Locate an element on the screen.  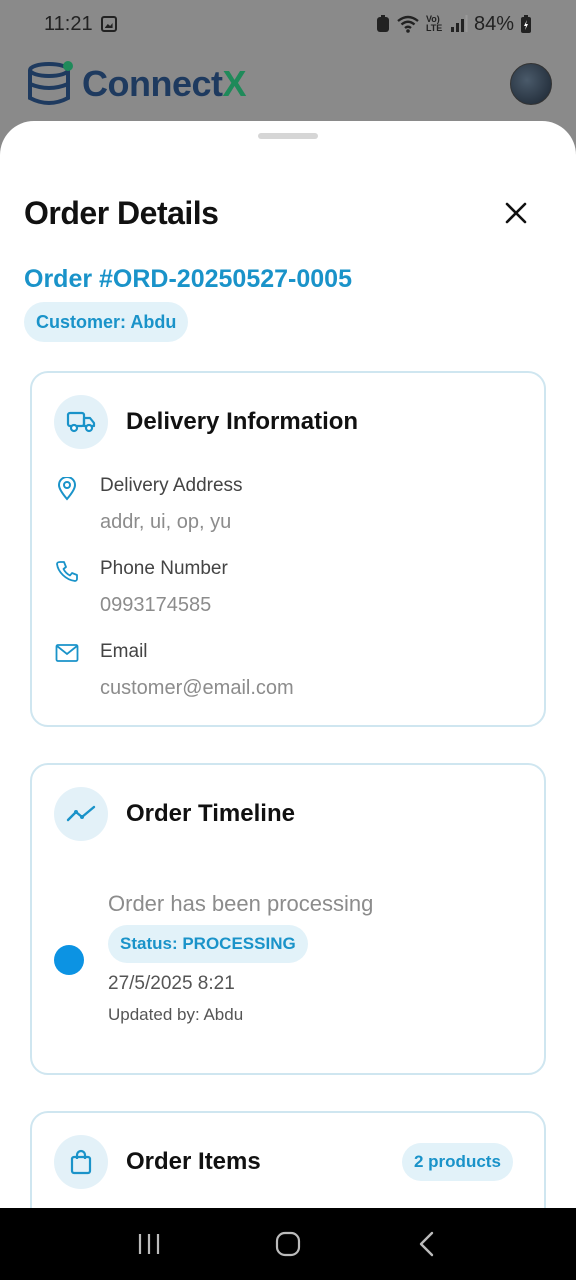
signal-icon is located at coordinates (459, 23).